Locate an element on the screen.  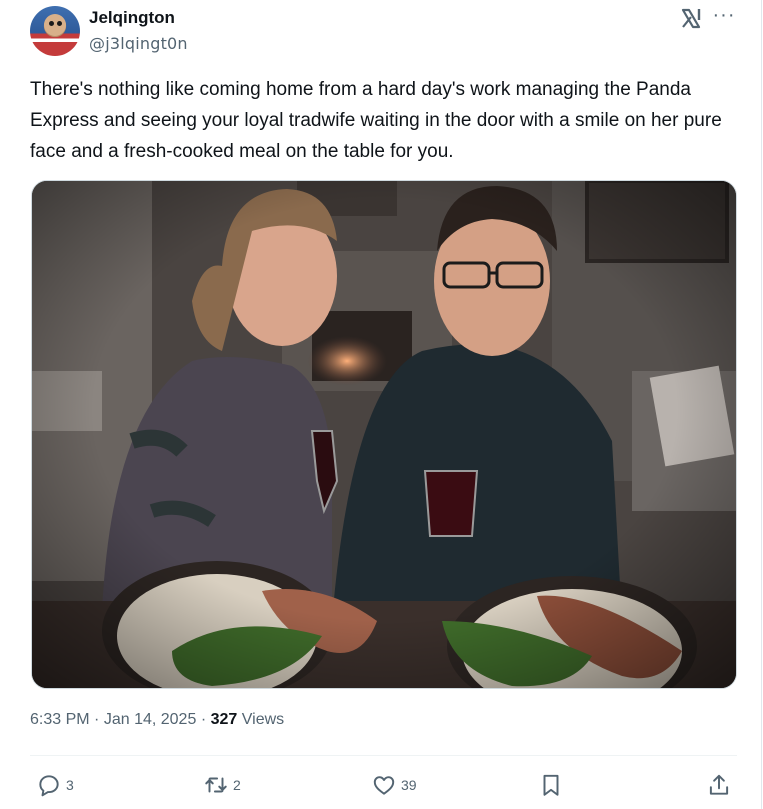
views-count: 327 is located at coordinates (224, 719).